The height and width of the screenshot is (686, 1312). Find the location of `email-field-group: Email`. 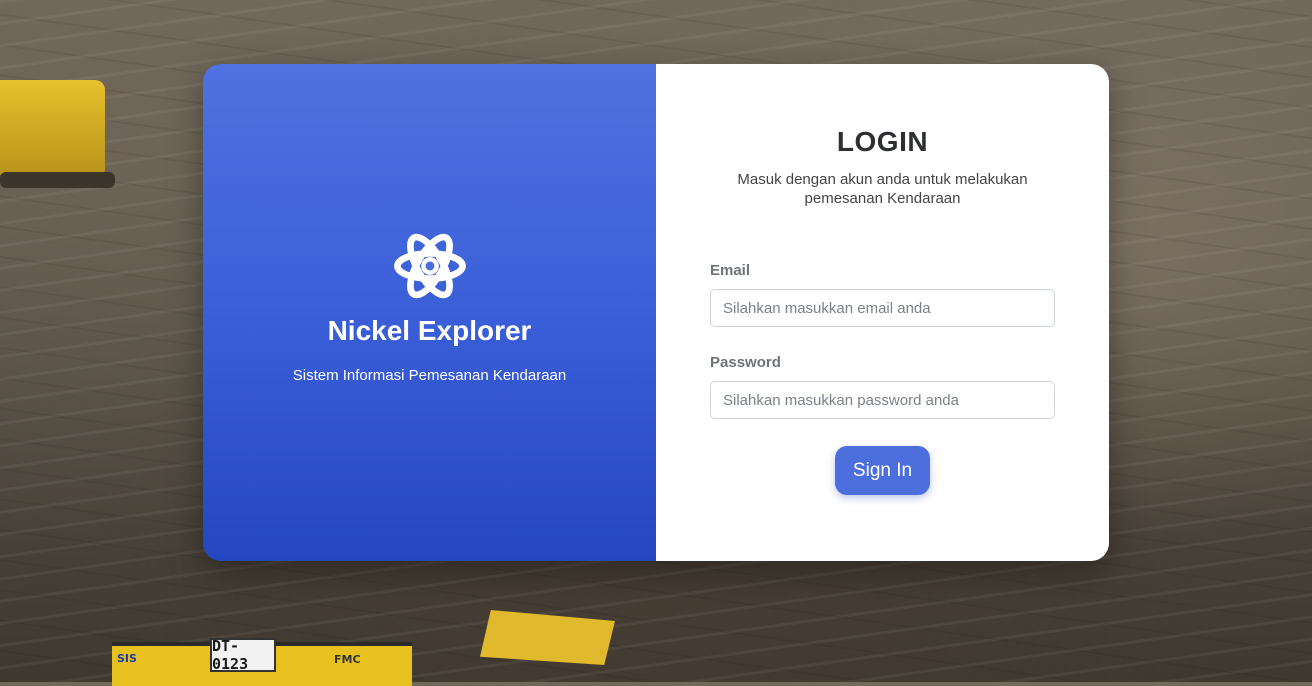

email-field-group: Email is located at coordinates (882, 294).